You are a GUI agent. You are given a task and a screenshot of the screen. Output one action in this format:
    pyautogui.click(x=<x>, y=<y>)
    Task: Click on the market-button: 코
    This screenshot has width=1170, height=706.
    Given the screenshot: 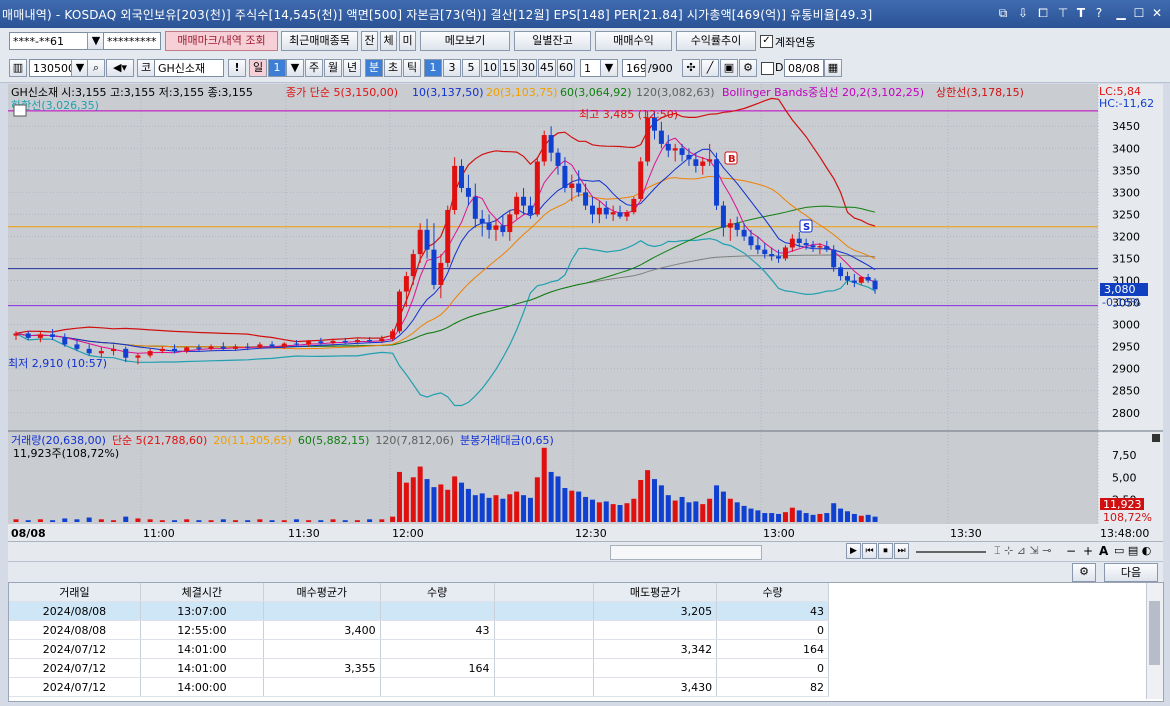 What is the action you would take?
    pyautogui.click(x=146, y=68)
    